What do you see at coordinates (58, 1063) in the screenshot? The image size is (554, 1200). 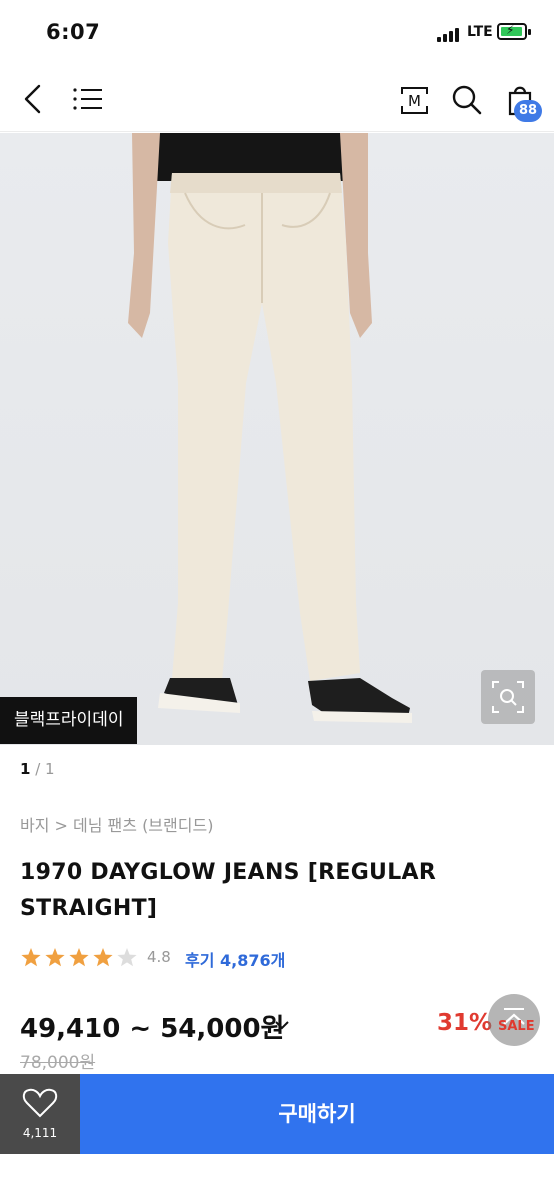 I see `original-price: 78,000원` at bounding box center [58, 1063].